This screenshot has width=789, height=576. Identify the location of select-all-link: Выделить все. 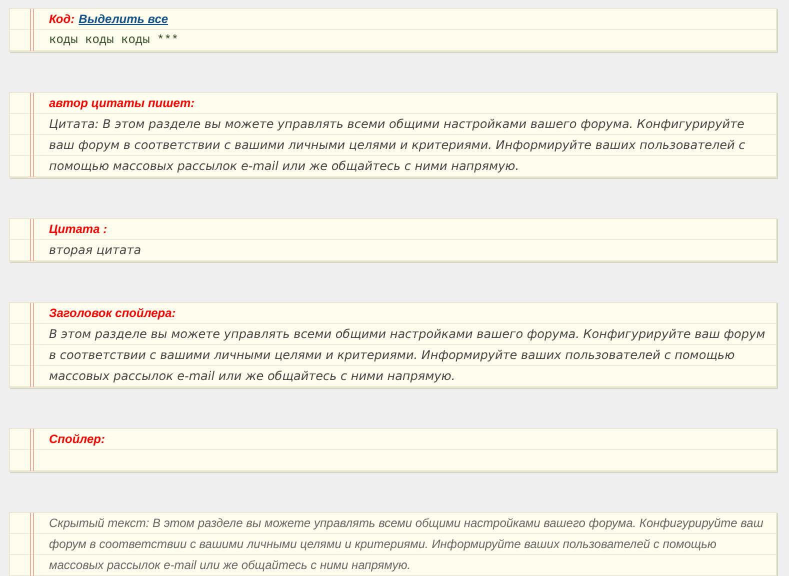
(123, 19).